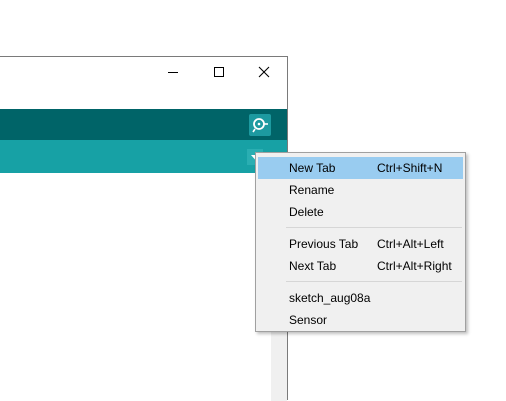 The height and width of the screenshot is (401, 506). Describe the element at coordinates (360, 266) in the screenshot. I see `menu-item-next-tab: Next Tab Ctrl+Alt+Right` at that location.